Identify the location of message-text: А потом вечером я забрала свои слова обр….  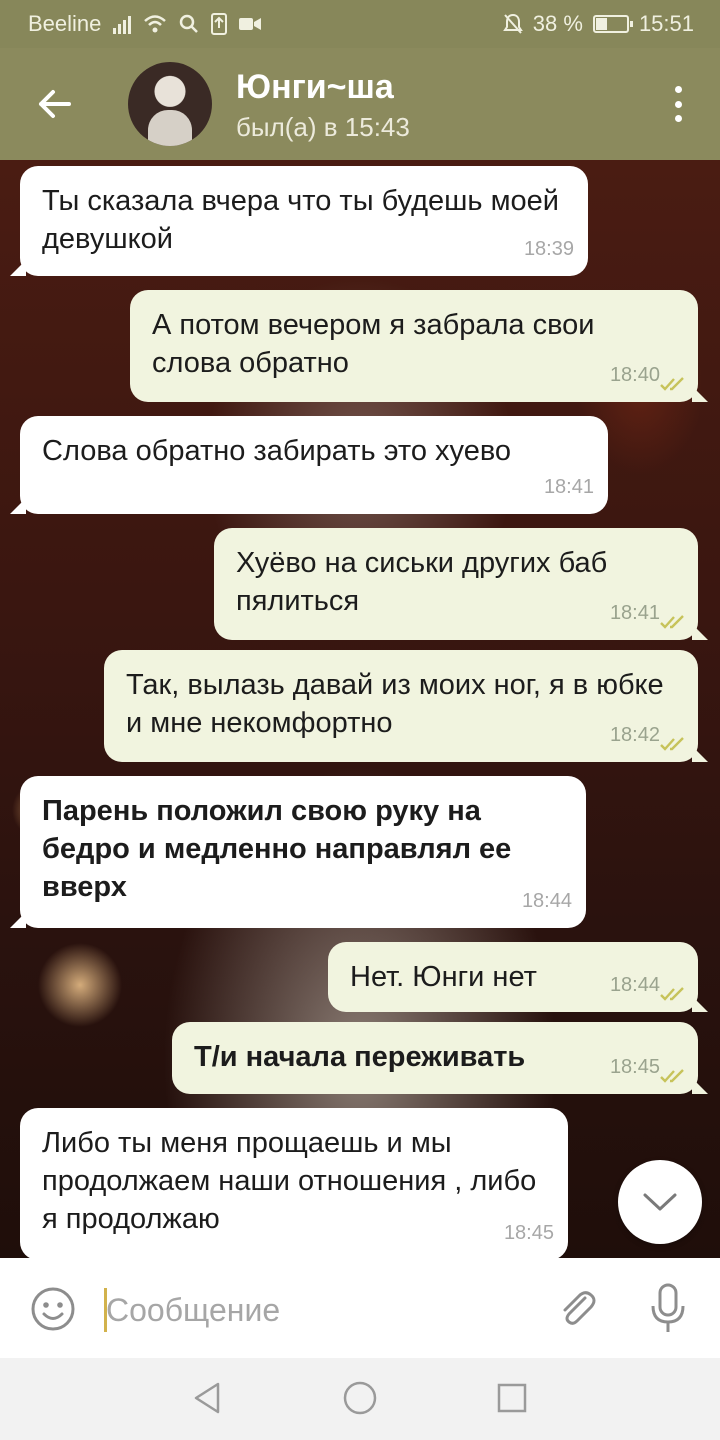
(373, 344).